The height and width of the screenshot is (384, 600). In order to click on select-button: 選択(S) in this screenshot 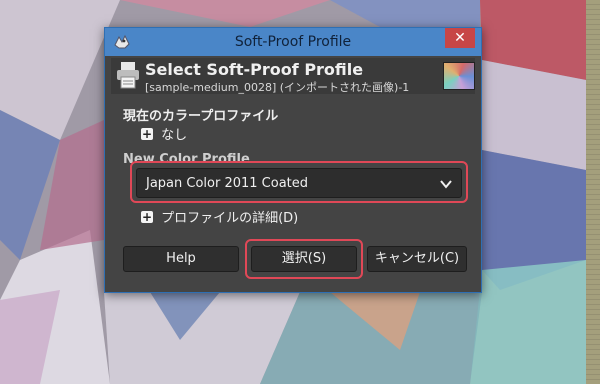, I will do `click(304, 259)`.